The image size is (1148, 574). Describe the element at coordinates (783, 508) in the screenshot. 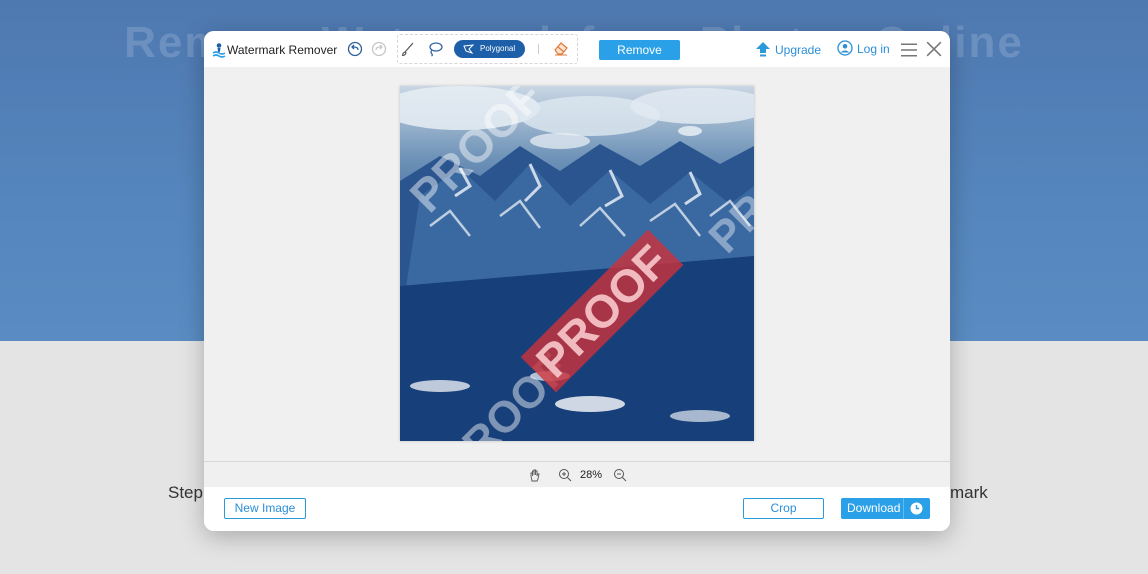

I see `crop-button: Crop` at that location.